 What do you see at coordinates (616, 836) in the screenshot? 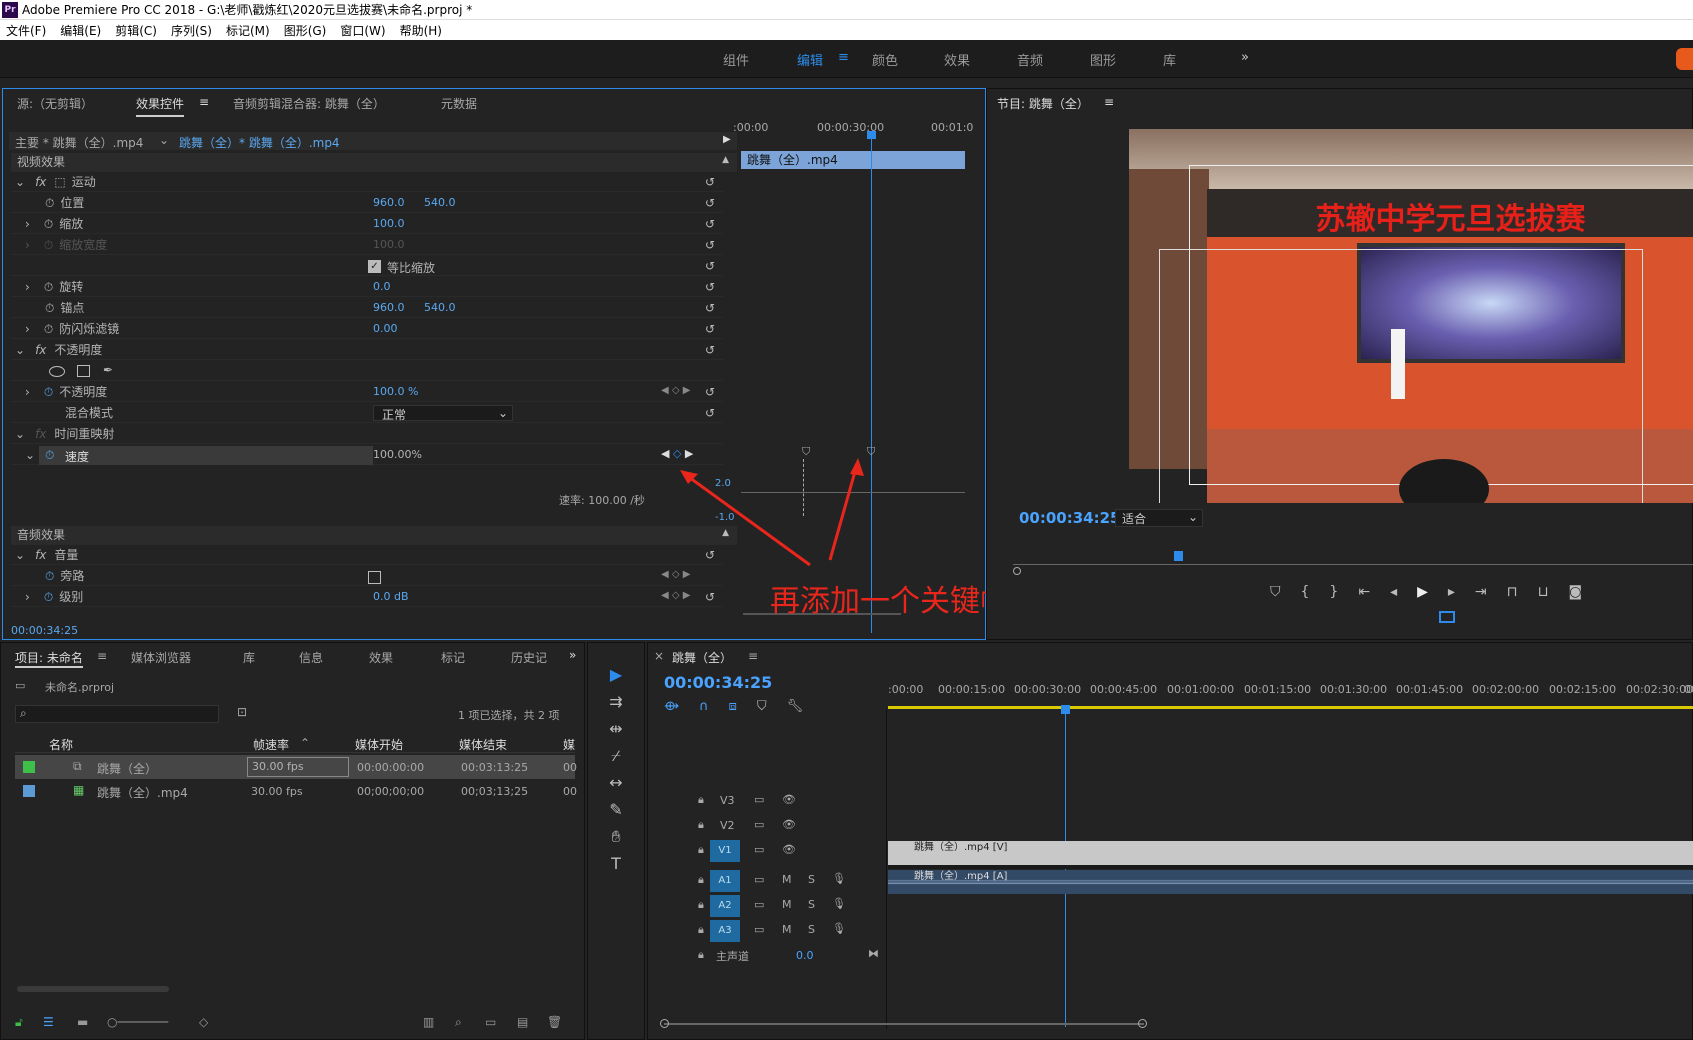
I see `hand-tool-icon: ✋︎` at bounding box center [616, 836].